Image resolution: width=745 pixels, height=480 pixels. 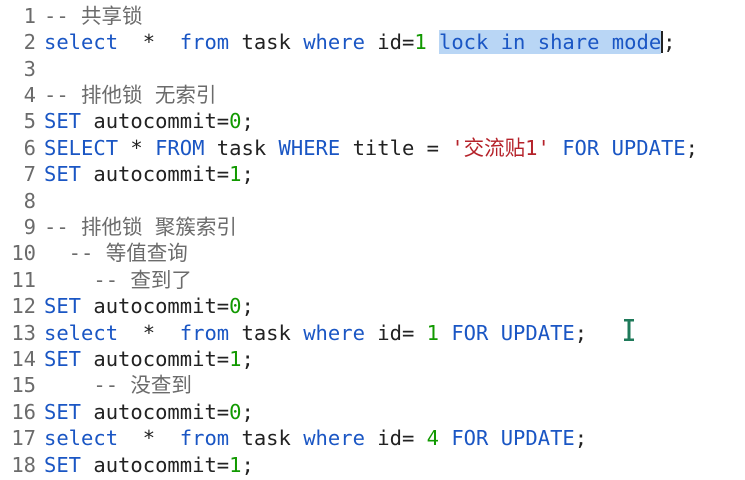 I want to click on code-line: 16 SET autocommit=0;, so click(x=127, y=412).